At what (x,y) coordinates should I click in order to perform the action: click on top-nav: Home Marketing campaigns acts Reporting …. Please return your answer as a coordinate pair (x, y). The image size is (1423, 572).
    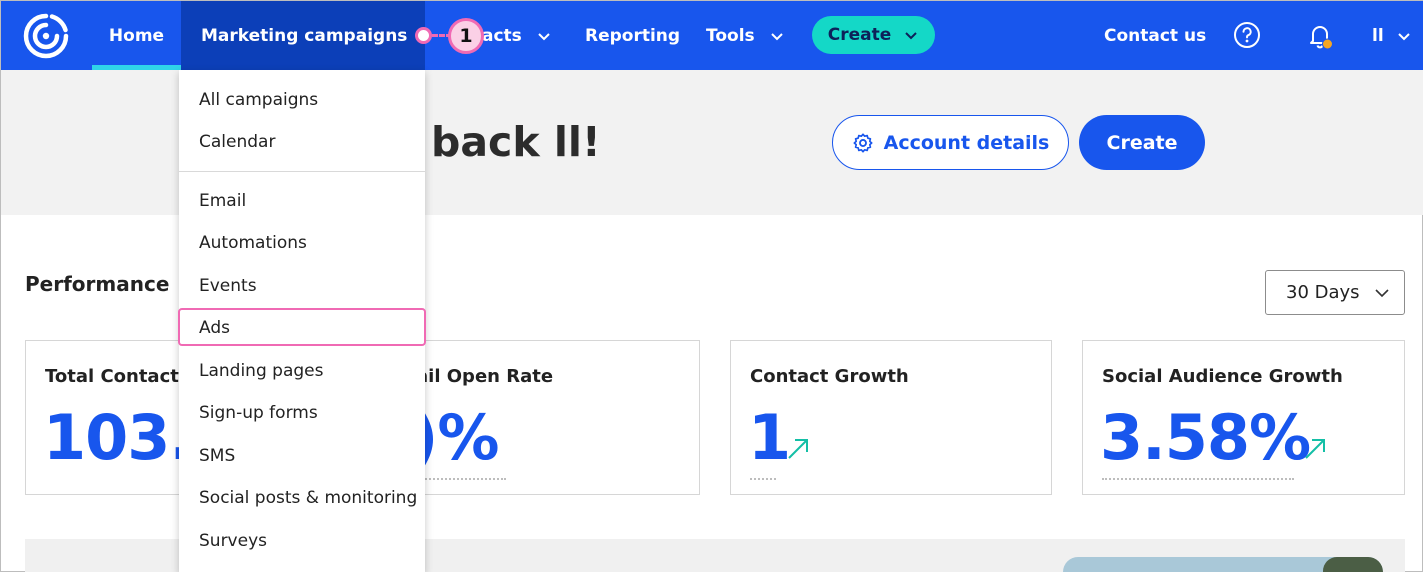
    Looking at the image, I should click on (712, 35).